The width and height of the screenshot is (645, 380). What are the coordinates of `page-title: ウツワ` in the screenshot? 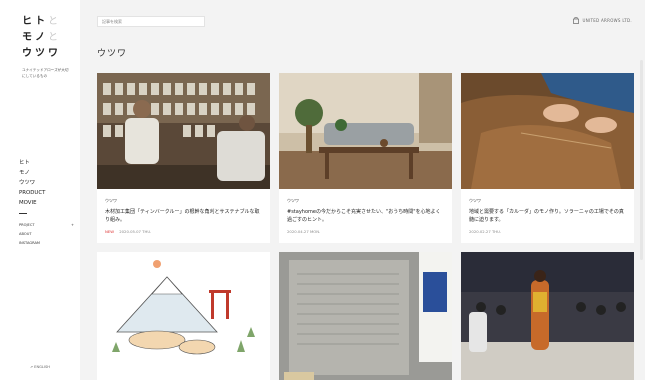 It's located at (112, 54).